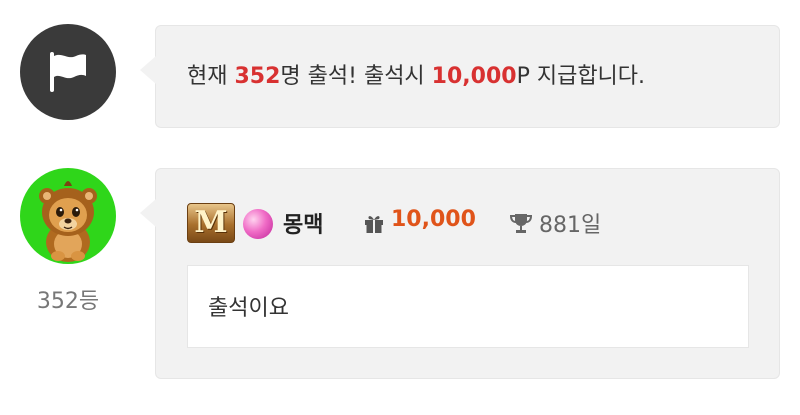  Describe the element at coordinates (477, 223) in the screenshot. I see `post-header: M 몽맥 10,000 881일` at that location.